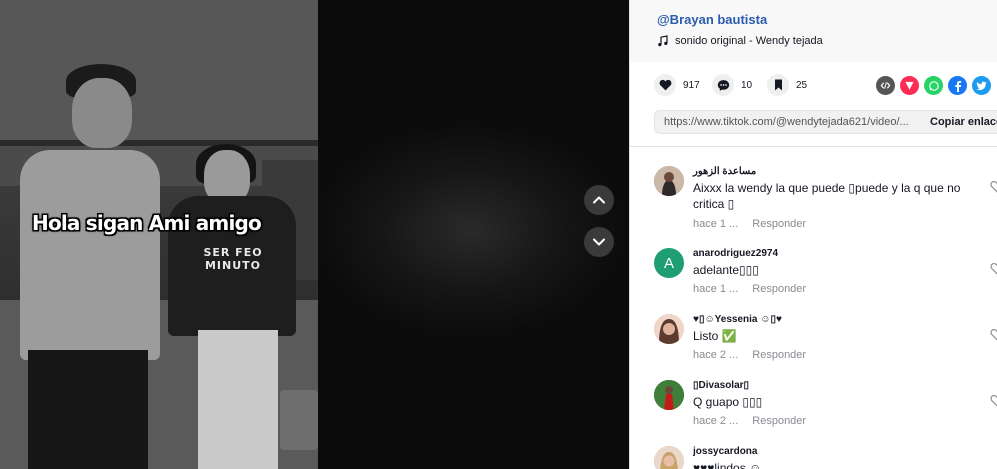  I want to click on chevron-down-icon, so click(599, 242).